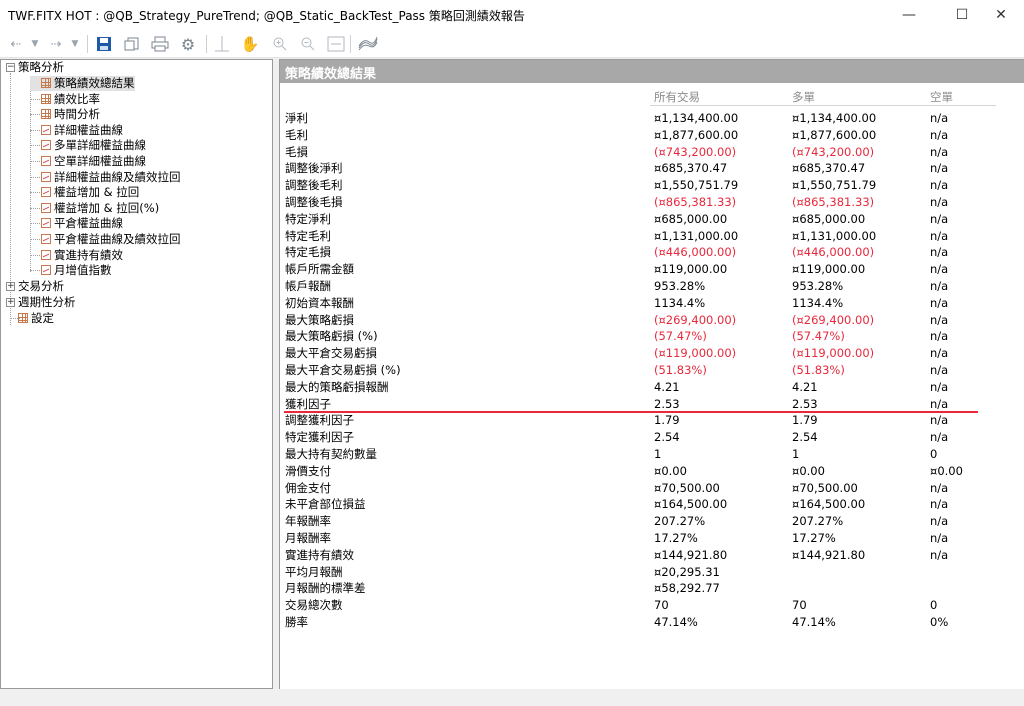  Describe the element at coordinates (36, 318) in the screenshot. I see `tree-node-settings: 設定` at that location.